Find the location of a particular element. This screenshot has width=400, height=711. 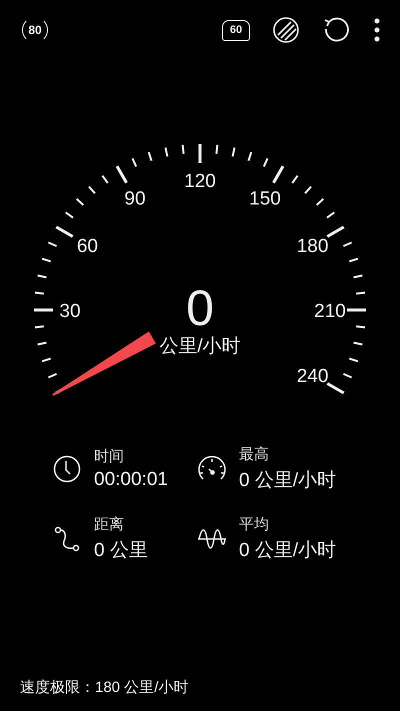

stat-value: 00:00:01 is located at coordinates (131, 480).